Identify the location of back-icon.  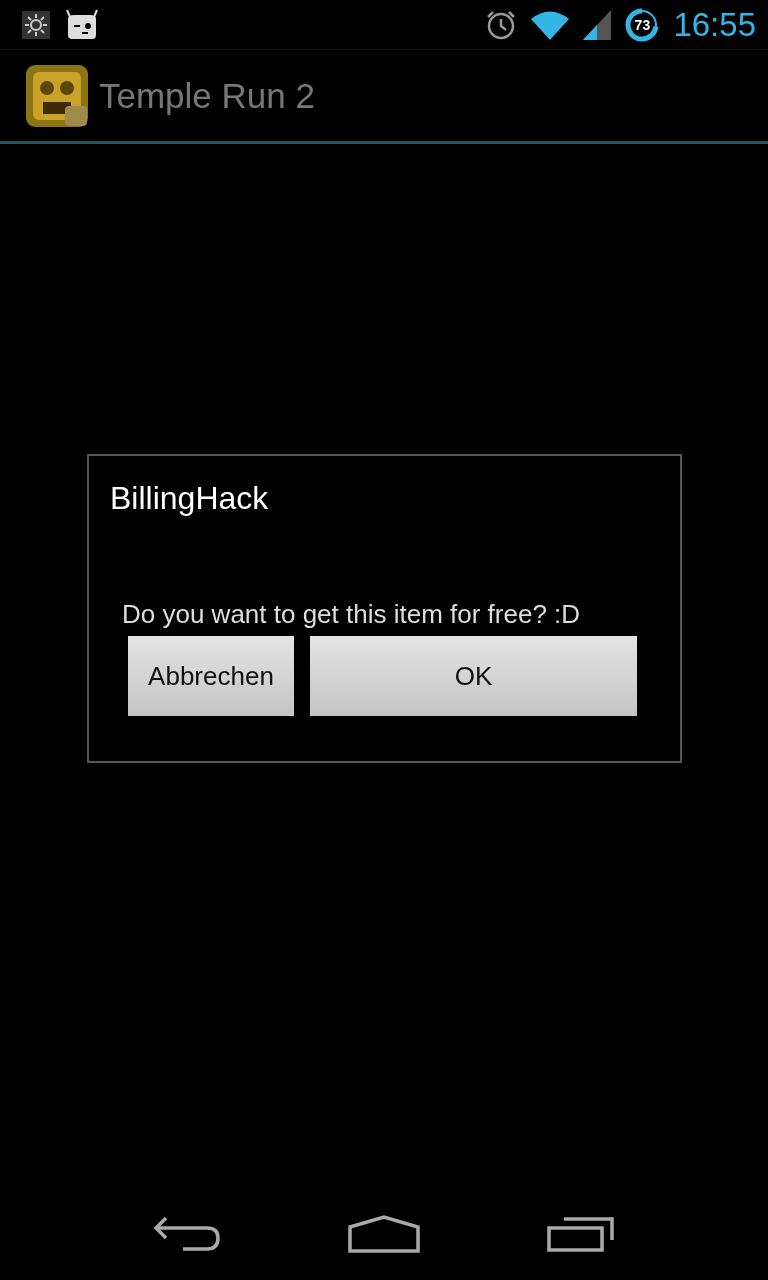
(187, 1233).